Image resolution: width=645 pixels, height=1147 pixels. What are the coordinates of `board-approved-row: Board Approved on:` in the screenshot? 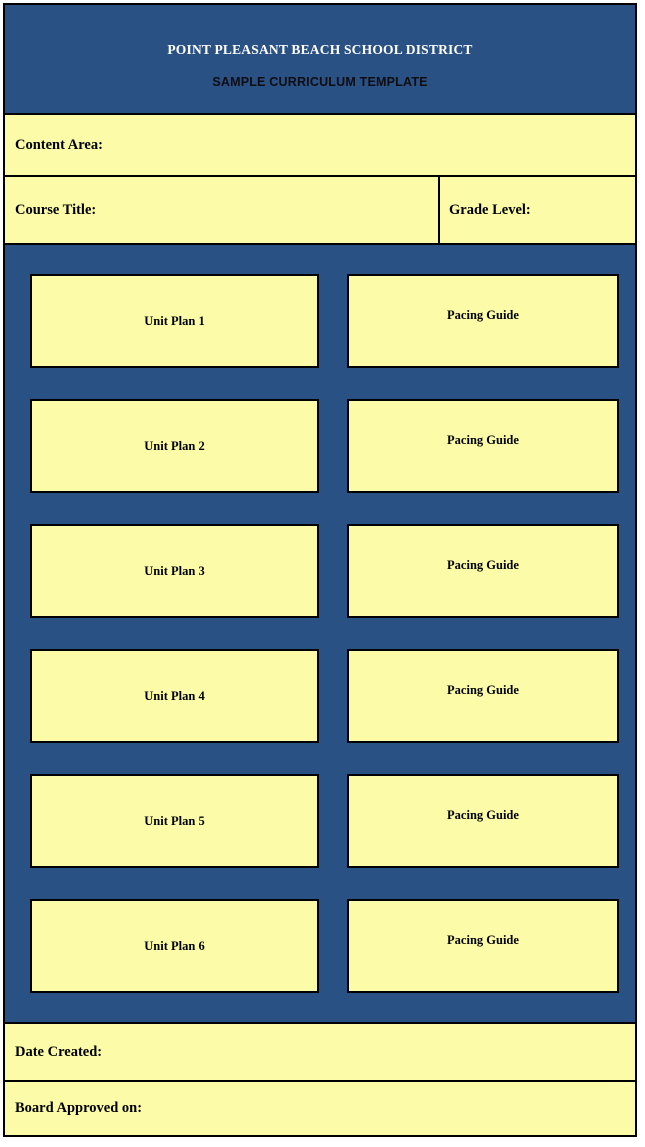 It's located at (320, 1108).